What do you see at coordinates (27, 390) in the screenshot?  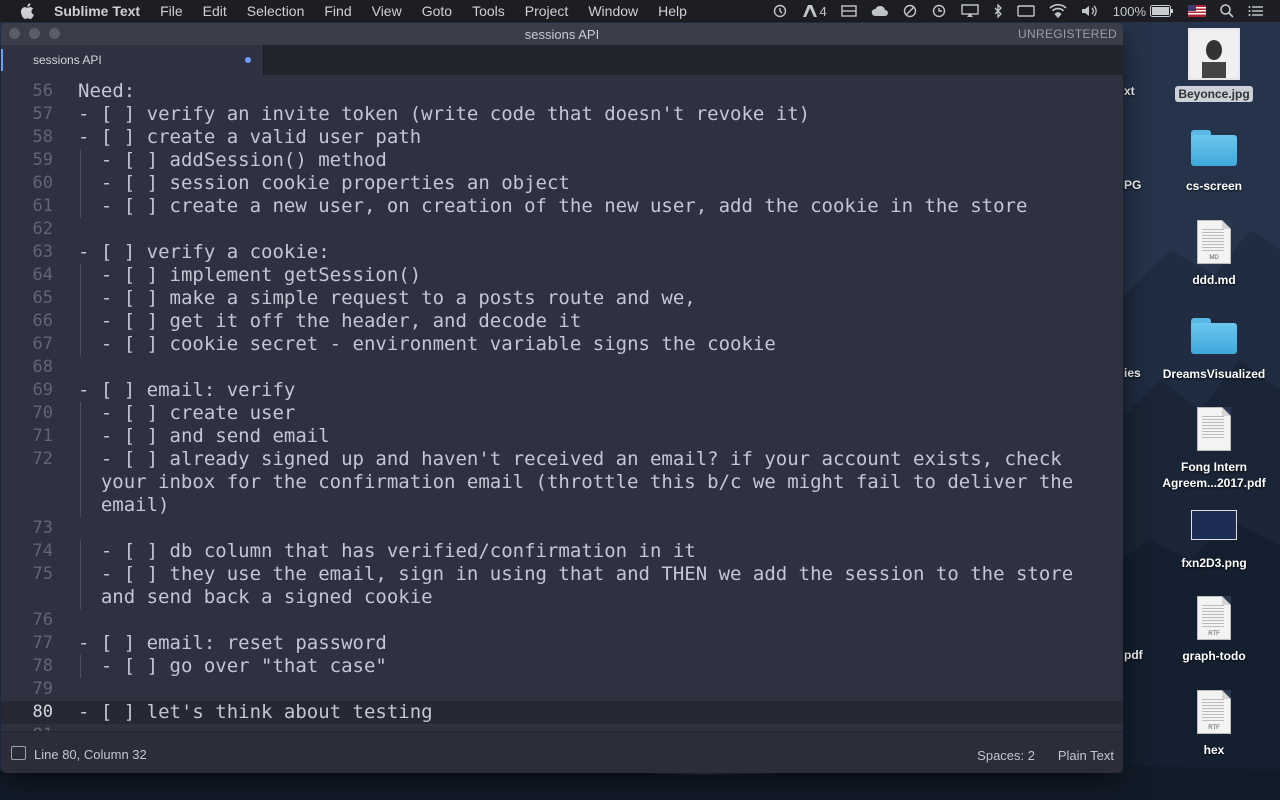 I see `line-number: 69` at bounding box center [27, 390].